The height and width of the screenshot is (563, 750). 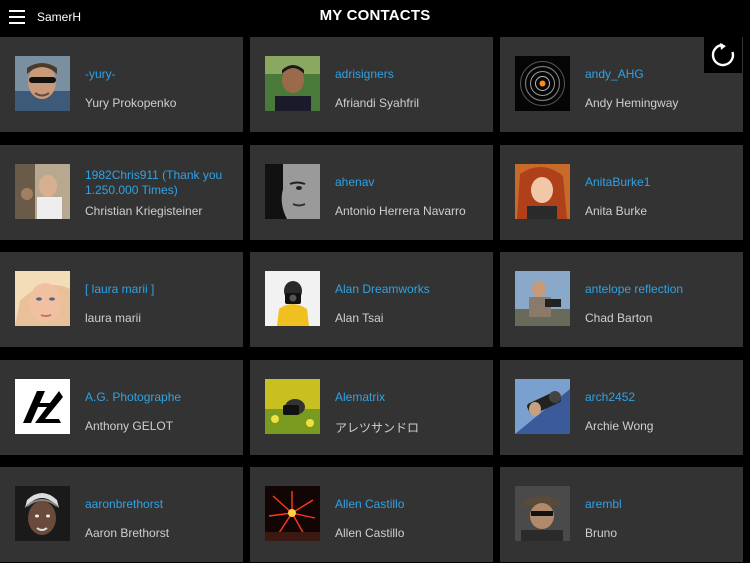 What do you see at coordinates (160, 504) in the screenshot?
I see `contact-username: aaronbrethorst` at bounding box center [160, 504].